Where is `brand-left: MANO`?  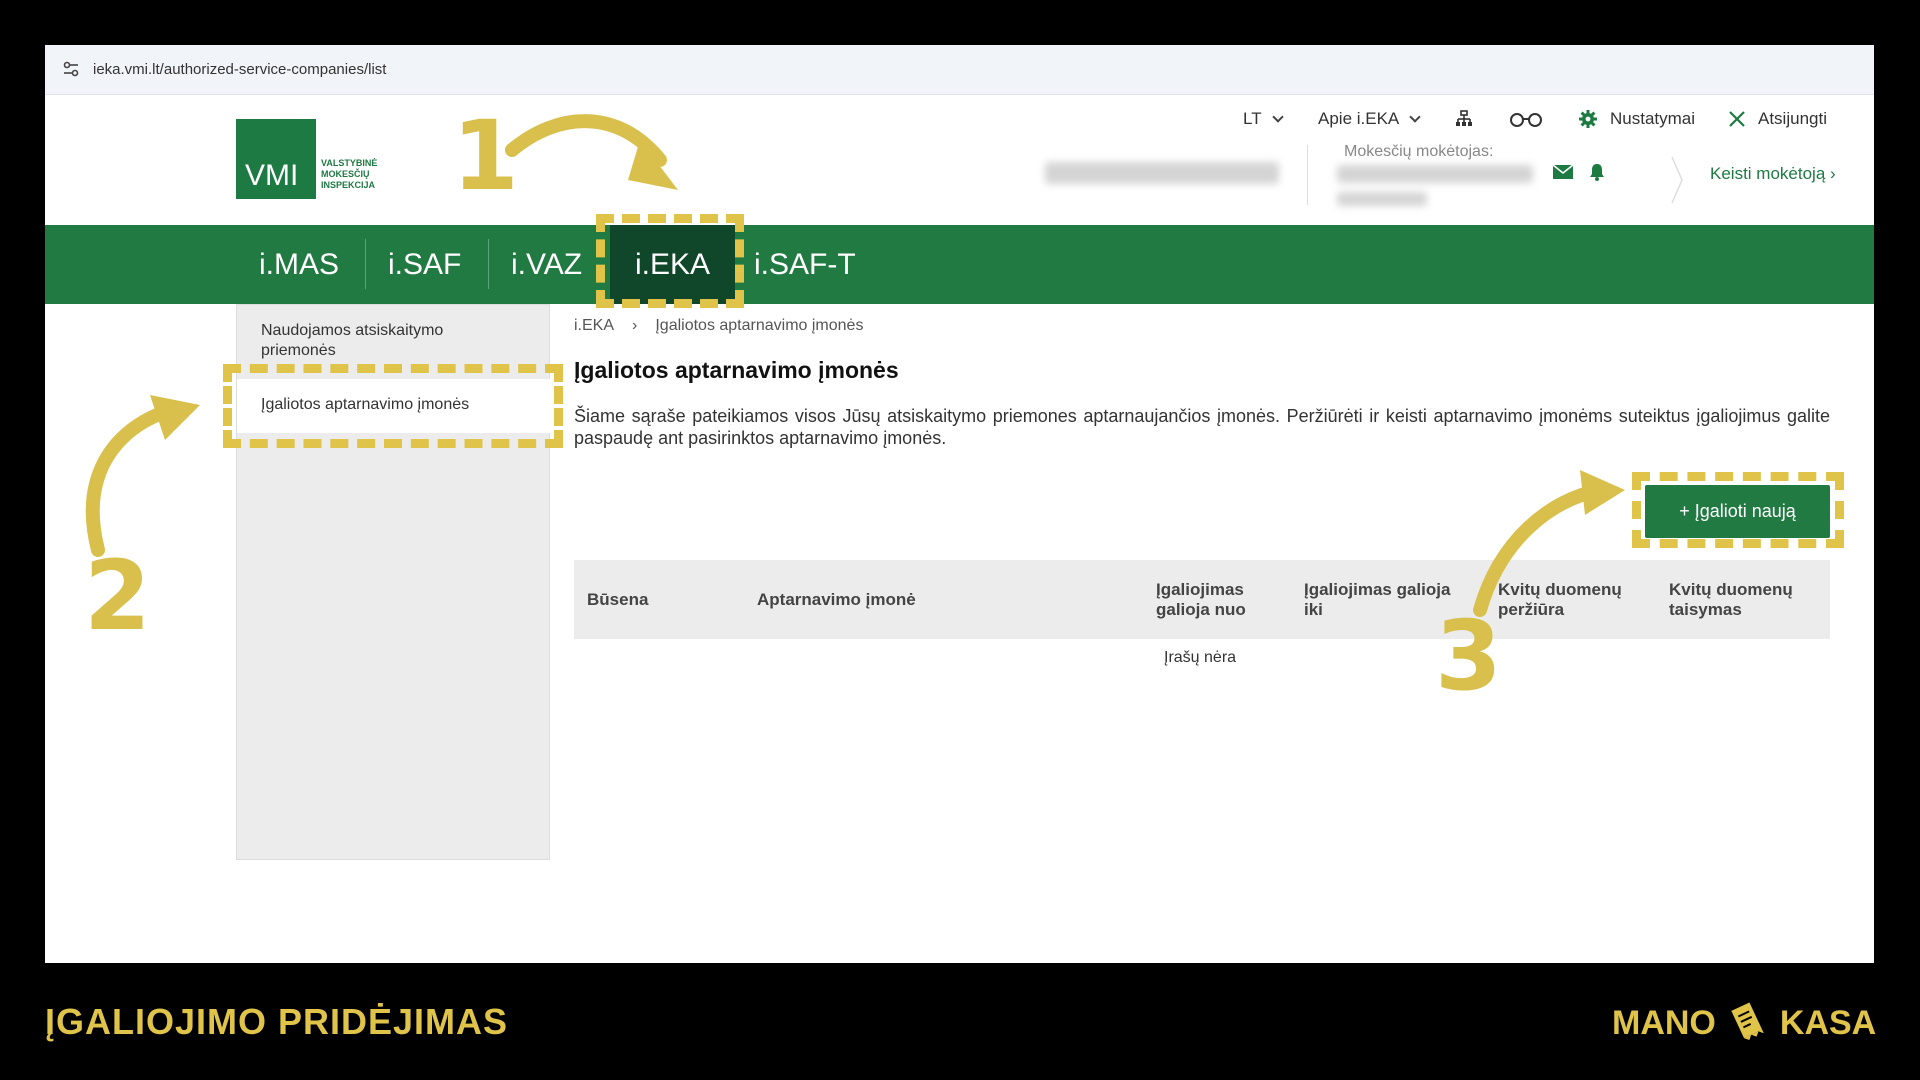
brand-left: MANO is located at coordinates (1664, 1022).